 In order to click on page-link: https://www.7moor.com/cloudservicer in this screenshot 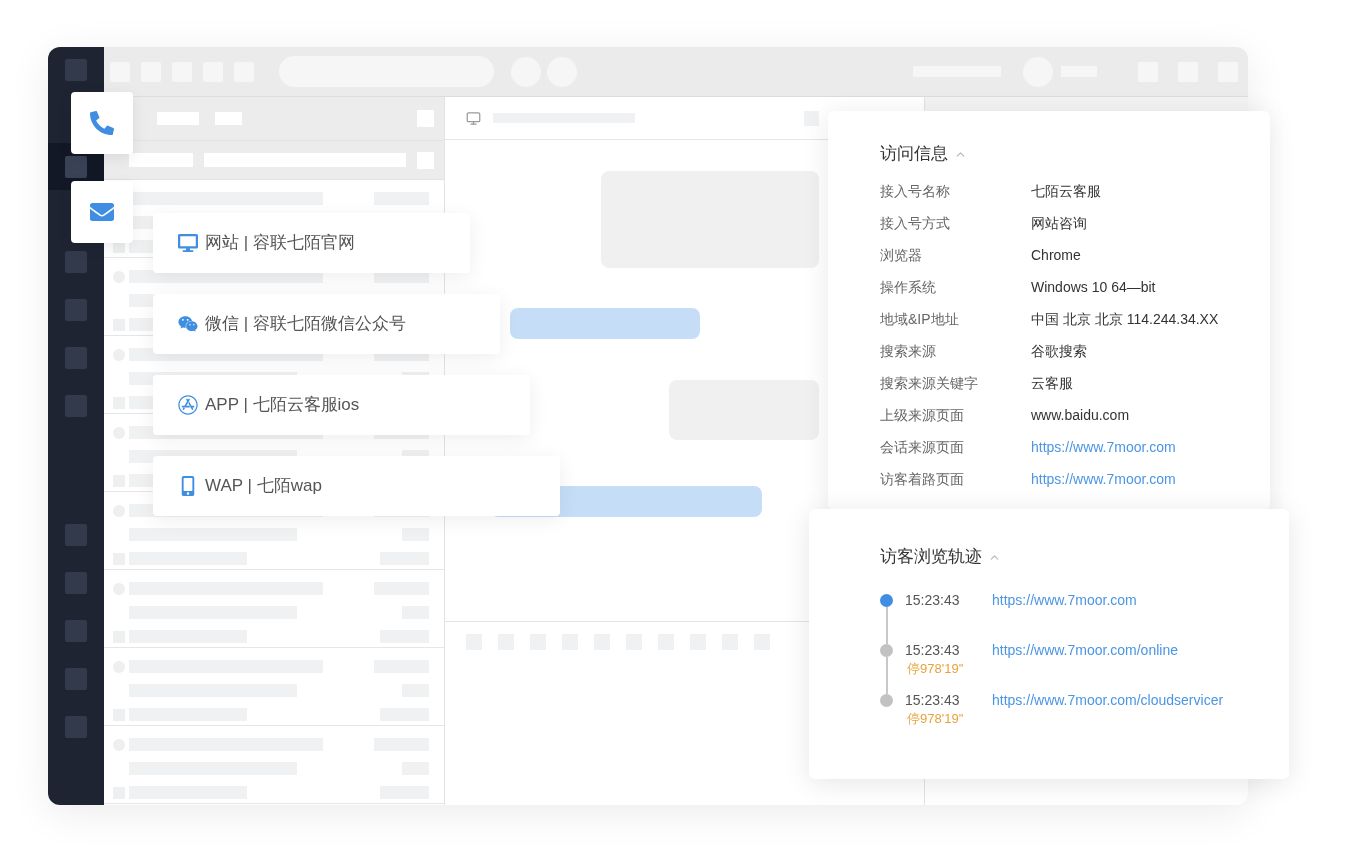, I will do `click(1108, 700)`.